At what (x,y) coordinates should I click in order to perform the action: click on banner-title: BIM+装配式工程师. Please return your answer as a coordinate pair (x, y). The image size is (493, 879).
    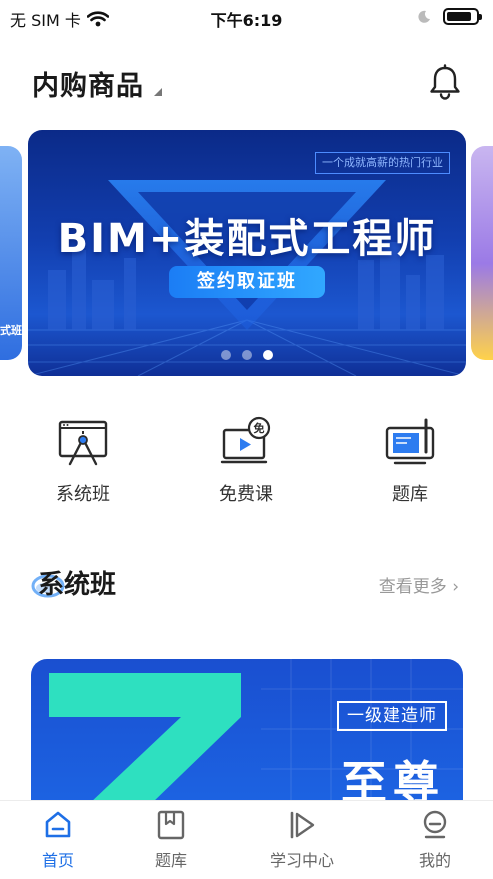
    Looking at the image, I should click on (247, 239).